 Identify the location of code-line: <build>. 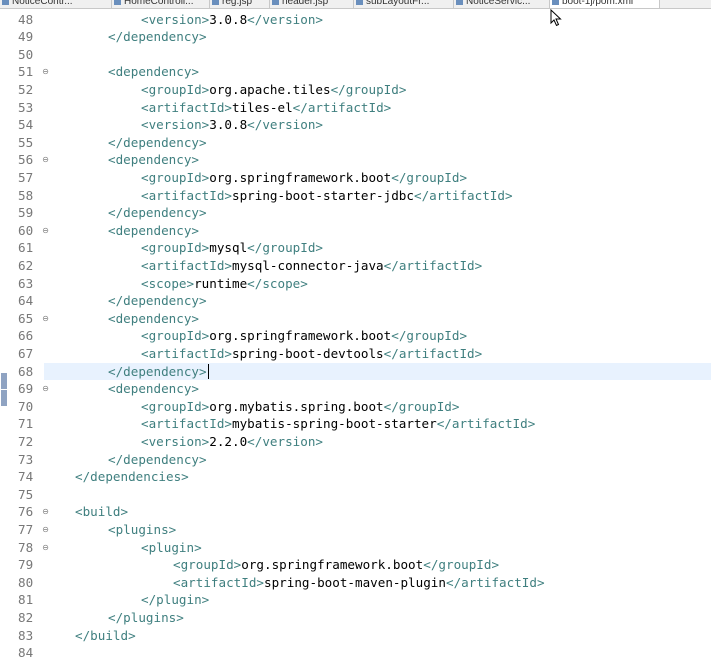
(377, 512).